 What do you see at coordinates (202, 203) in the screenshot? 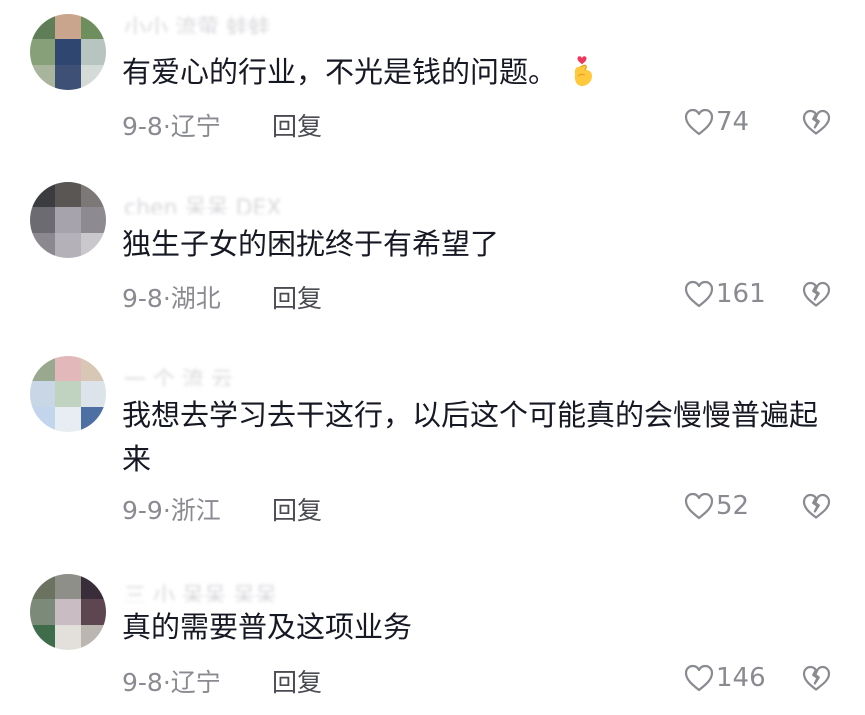
I see `comment-username: chen 呆呆 DEX` at bounding box center [202, 203].